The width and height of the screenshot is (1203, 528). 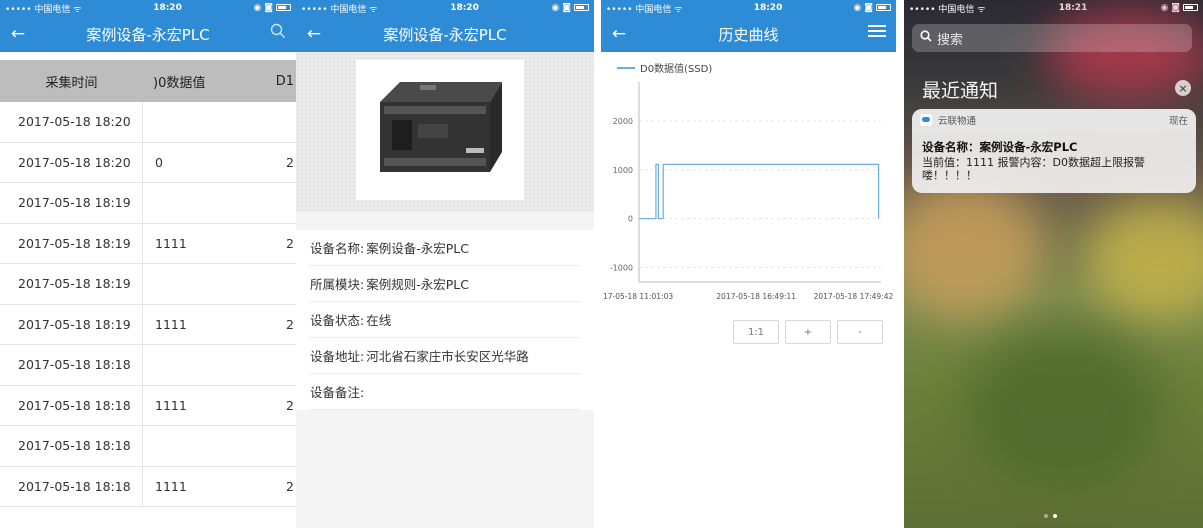 What do you see at coordinates (445, 490) in the screenshot?
I see `empty-area` at bounding box center [445, 490].